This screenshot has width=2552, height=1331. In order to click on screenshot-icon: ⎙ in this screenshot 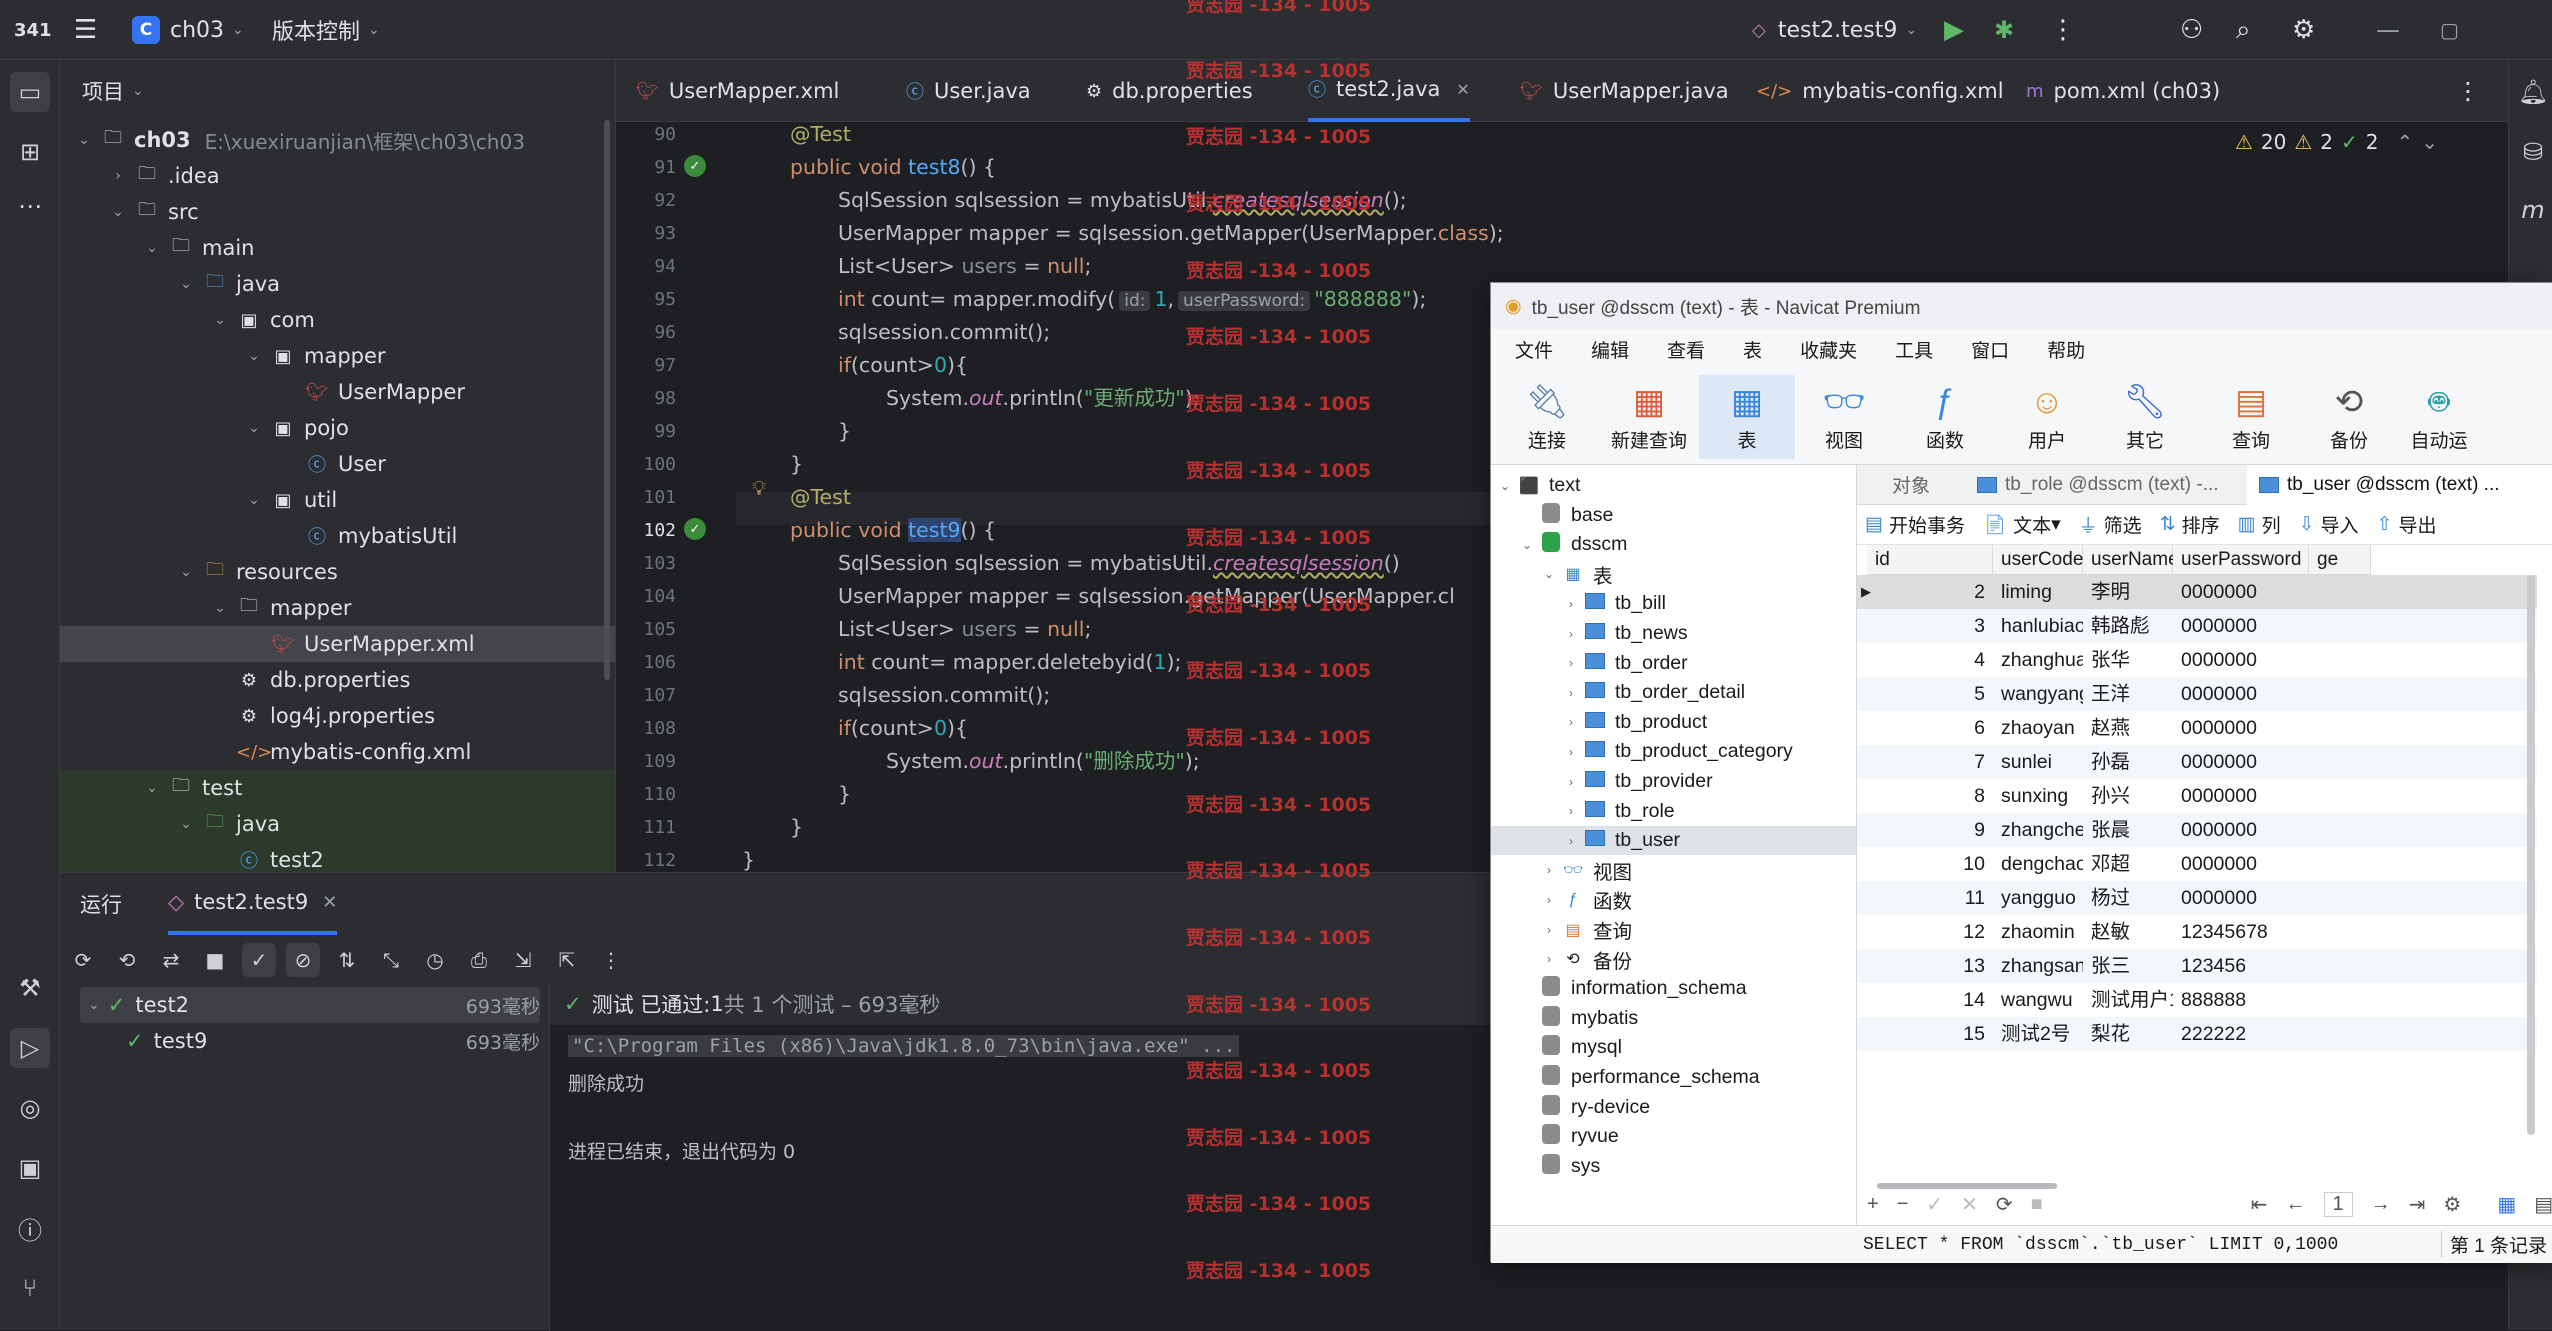, I will do `click(479, 960)`.